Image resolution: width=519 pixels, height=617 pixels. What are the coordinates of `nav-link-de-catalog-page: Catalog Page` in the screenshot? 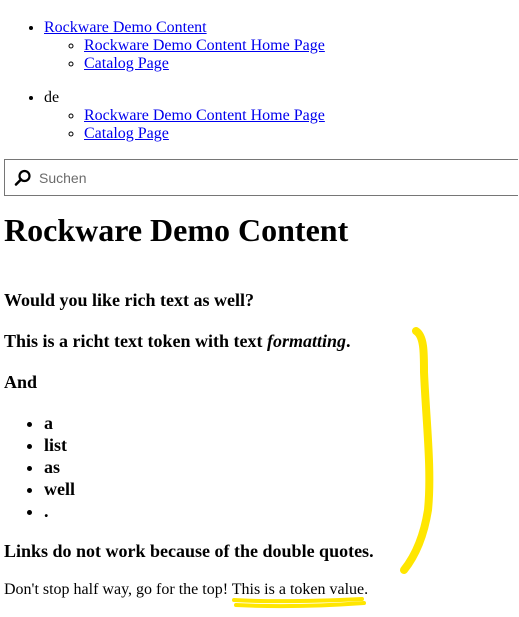 It's located at (126, 133).